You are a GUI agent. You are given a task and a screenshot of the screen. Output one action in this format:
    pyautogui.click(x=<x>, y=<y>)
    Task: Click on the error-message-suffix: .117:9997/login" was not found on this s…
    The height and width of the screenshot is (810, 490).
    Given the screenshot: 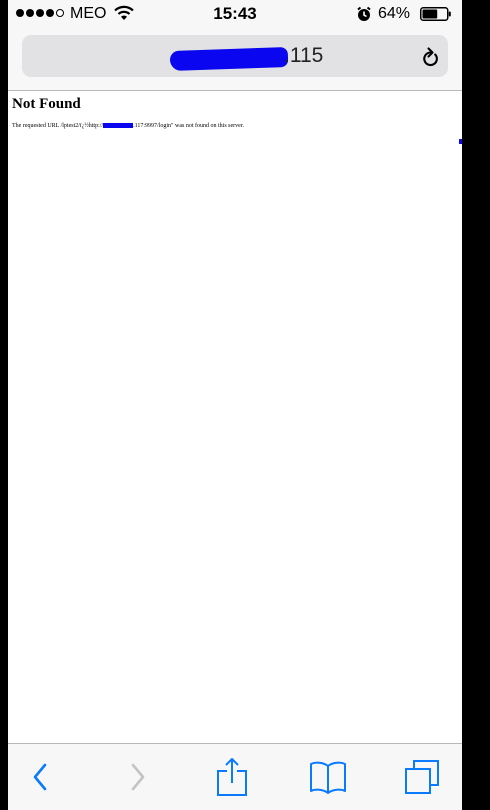 What is the action you would take?
    pyautogui.click(x=188, y=126)
    